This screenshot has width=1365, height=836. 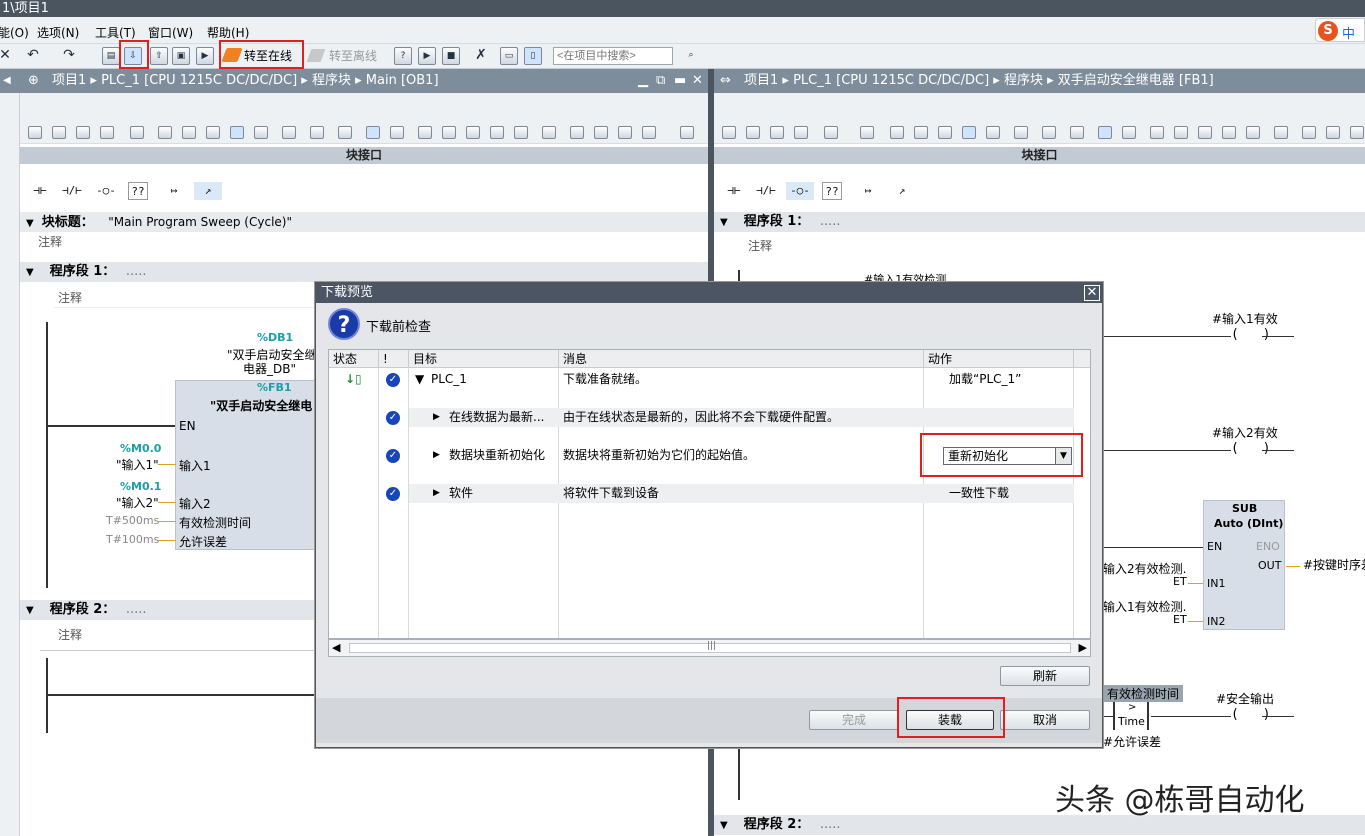 What do you see at coordinates (83, 132) in the screenshot?
I see `insert-row-icon` at bounding box center [83, 132].